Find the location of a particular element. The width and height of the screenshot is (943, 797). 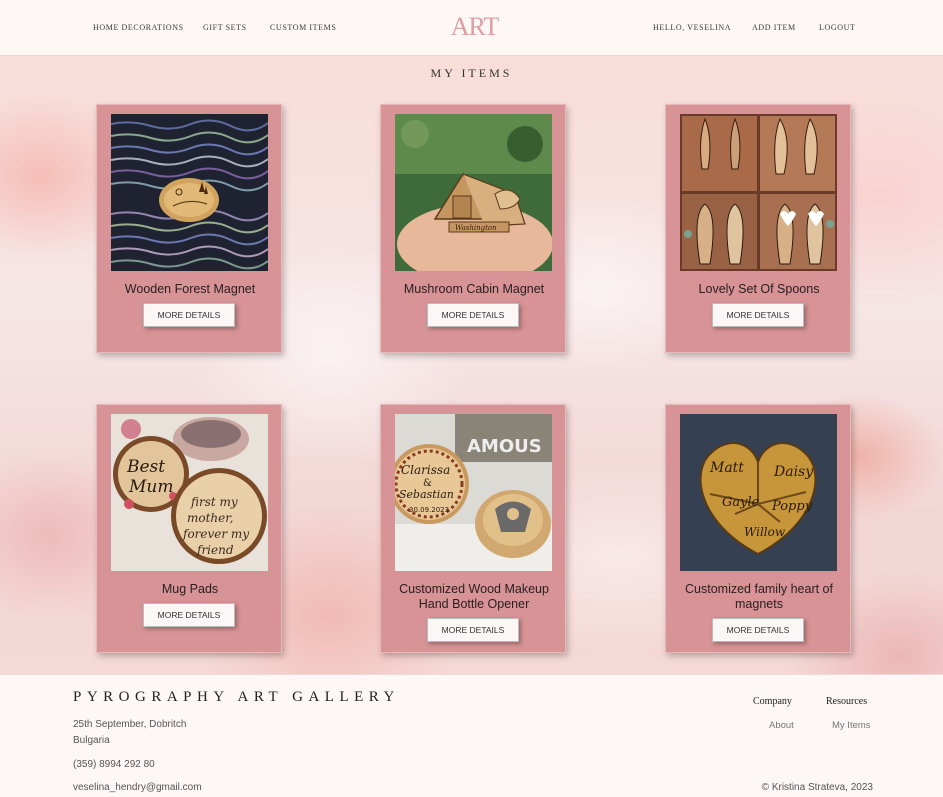

svg-text: friend is located at coordinates (215, 550).